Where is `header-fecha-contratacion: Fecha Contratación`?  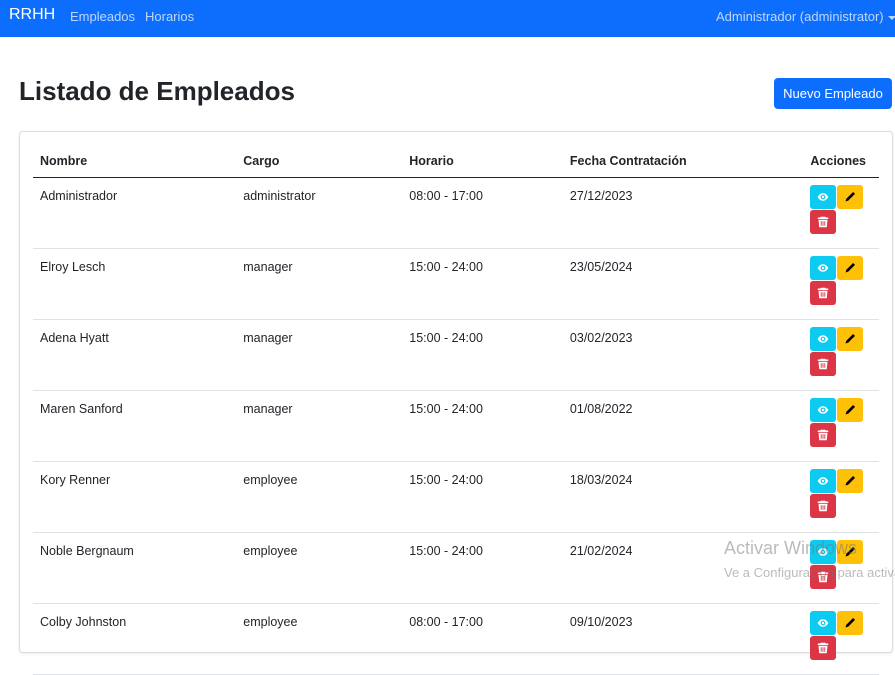
header-fecha-contratacion: Fecha Contratación is located at coordinates (683, 161).